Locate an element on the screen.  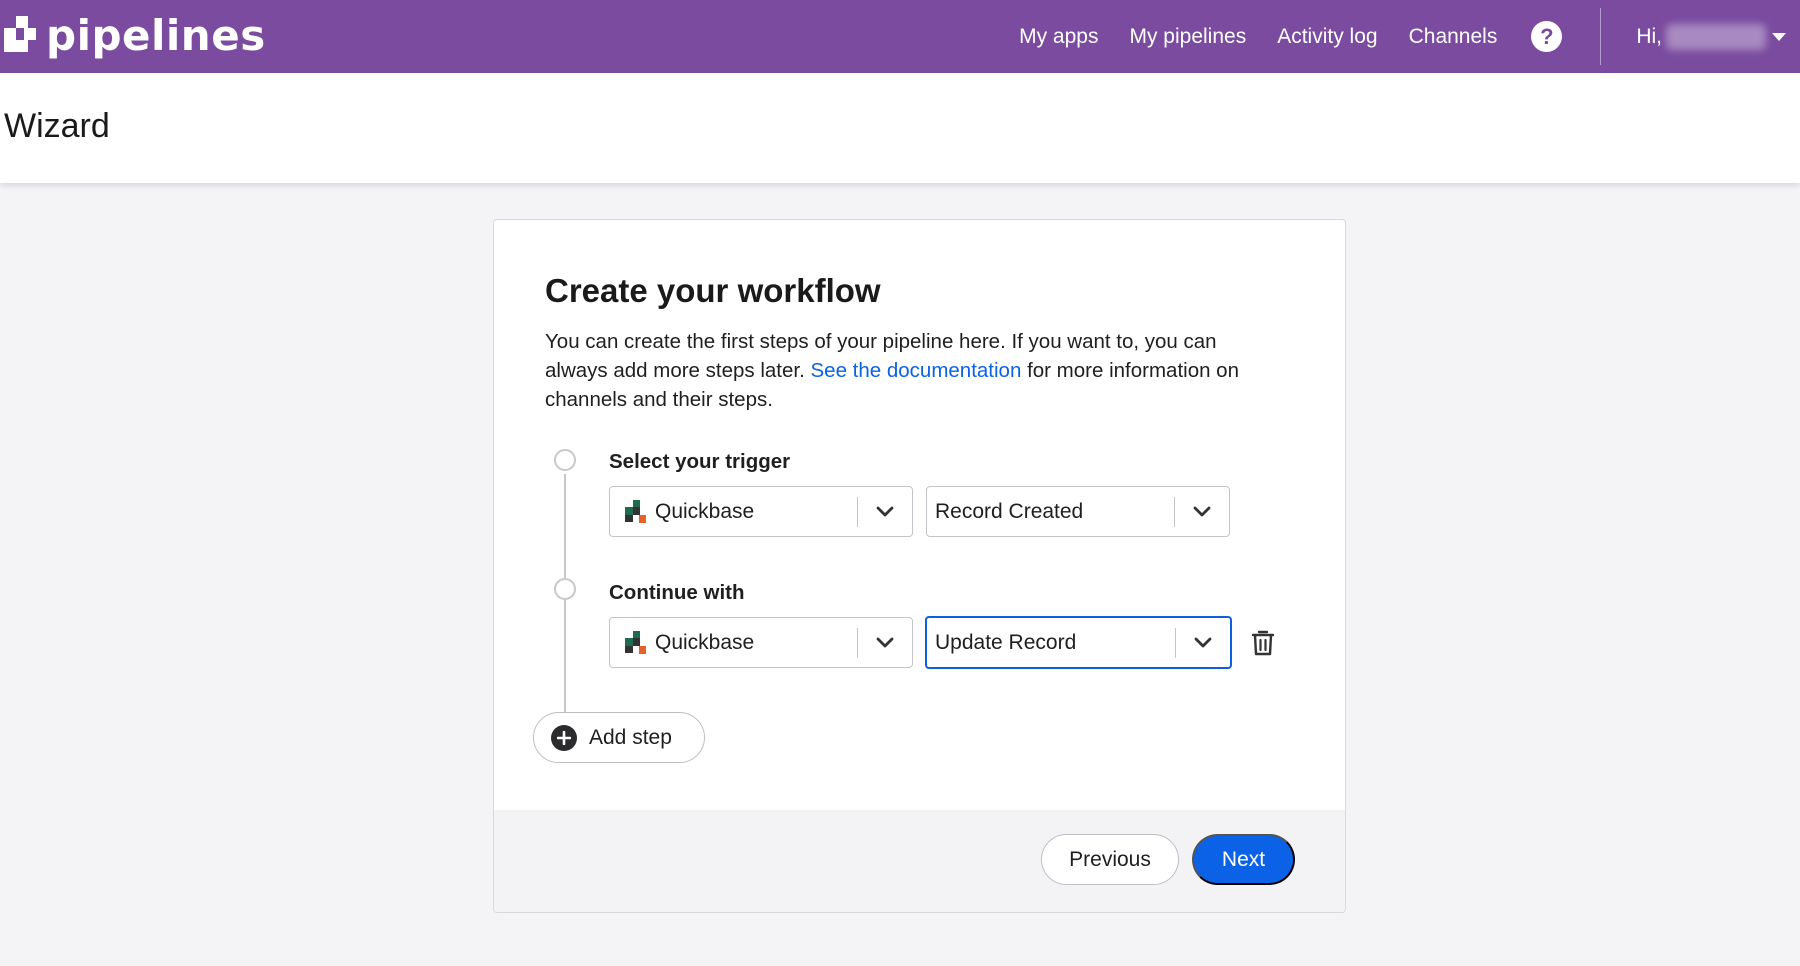
nav-channels: Channels is located at coordinates (1453, 37).